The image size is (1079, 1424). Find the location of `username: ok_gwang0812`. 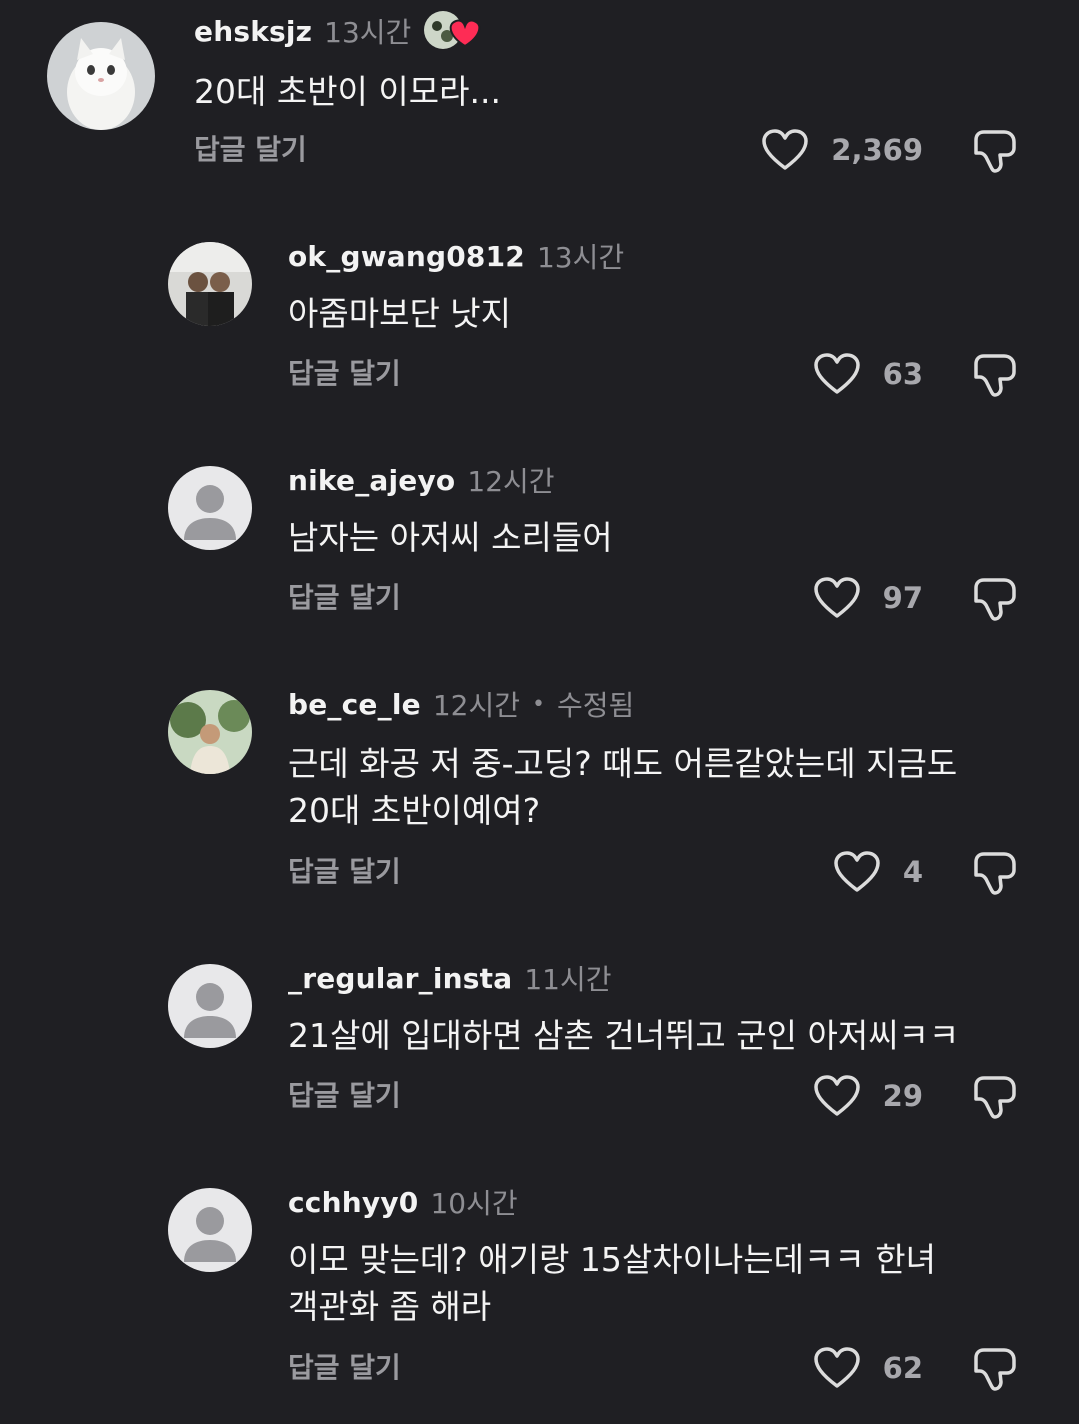

username: ok_gwang0812 is located at coordinates (406, 256).